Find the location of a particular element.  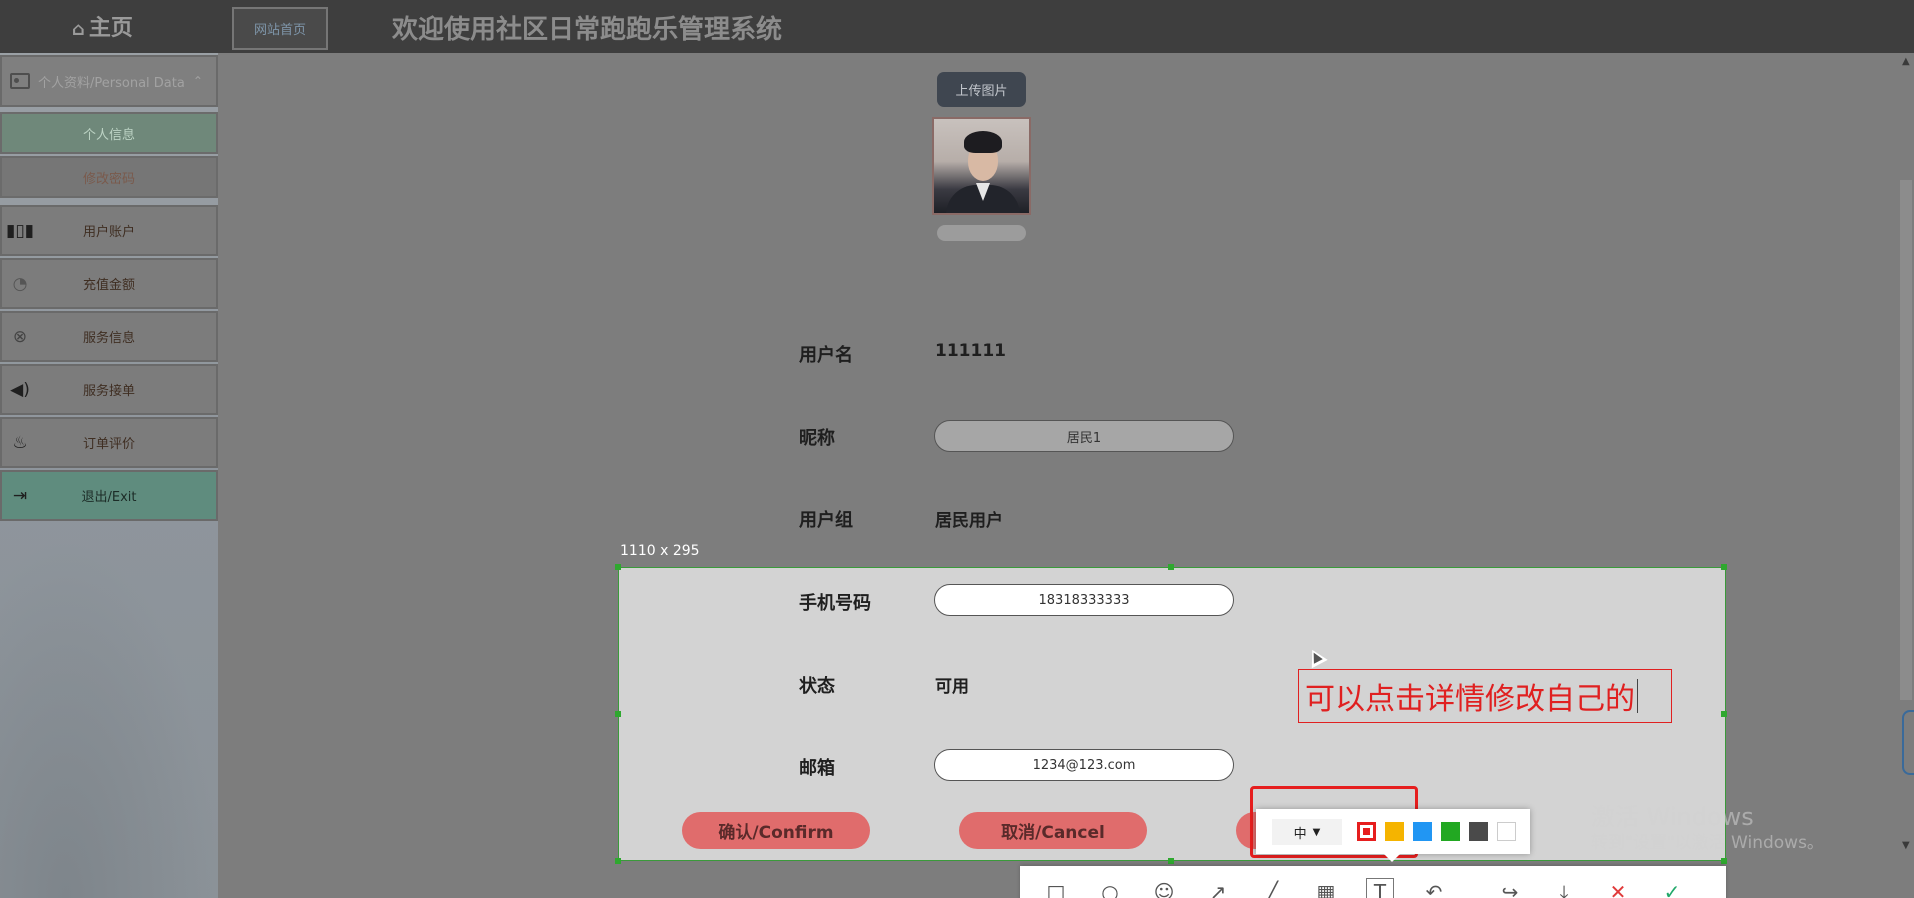

color-swatch-blue is located at coordinates (1422, 831).